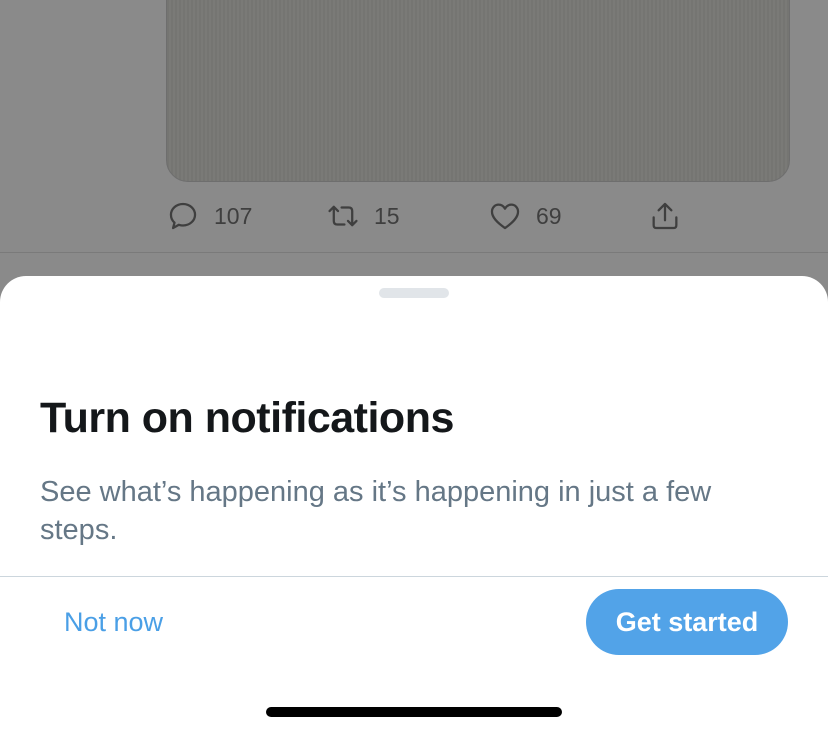 The width and height of the screenshot is (828, 733). Describe the element at coordinates (387, 215) in the screenshot. I see `retweet-count: 15` at that location.